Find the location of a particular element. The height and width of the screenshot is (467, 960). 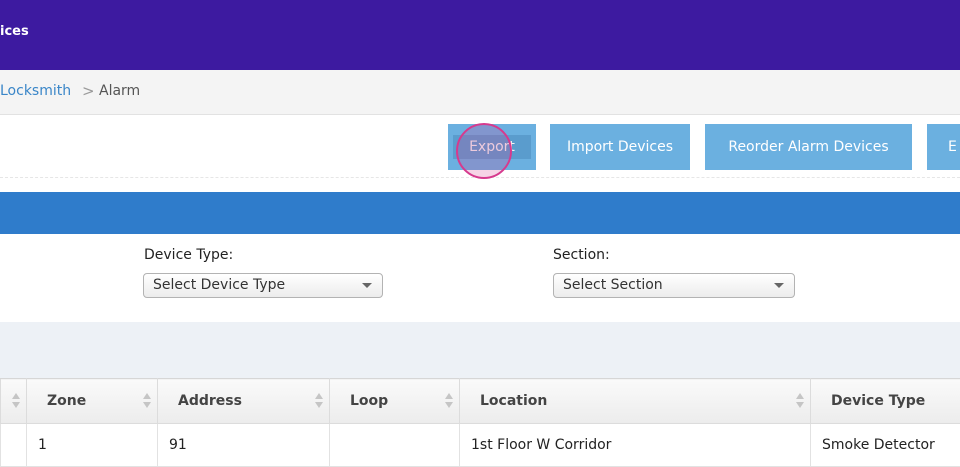

column-header-device-type: Device Type is located at coordinates (885, 401).